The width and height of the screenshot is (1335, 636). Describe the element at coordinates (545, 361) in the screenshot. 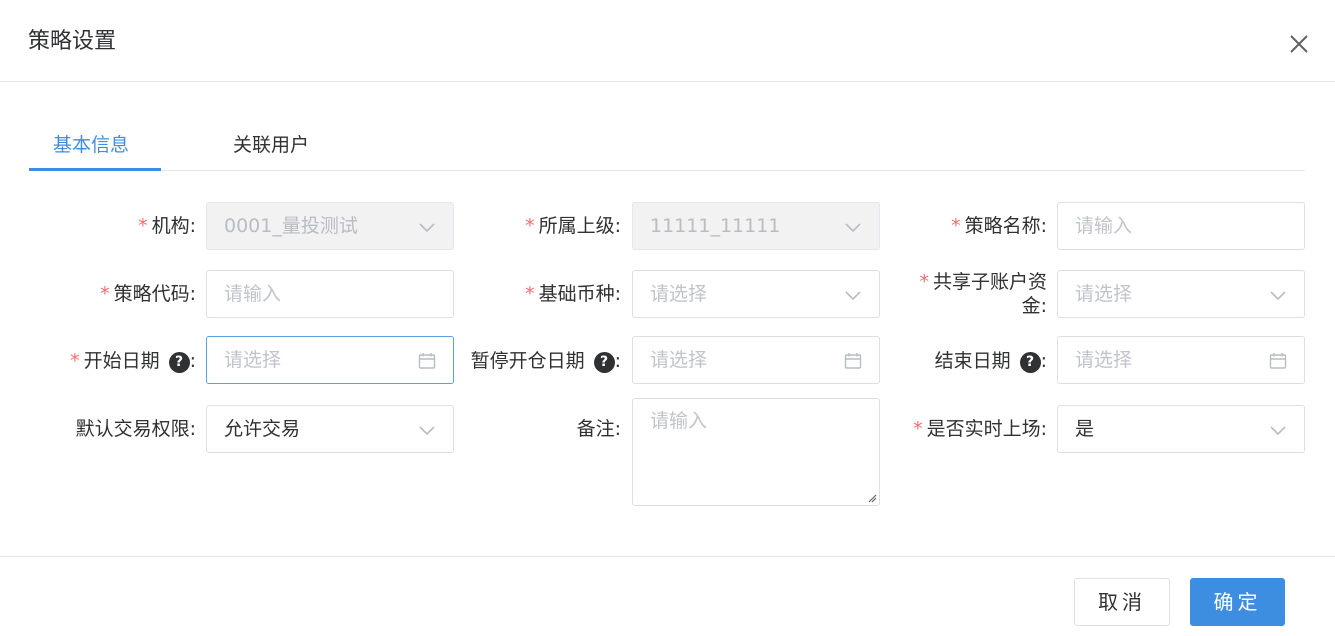

I see `pause-date-label: 暂停开仓日期?:` at that location.